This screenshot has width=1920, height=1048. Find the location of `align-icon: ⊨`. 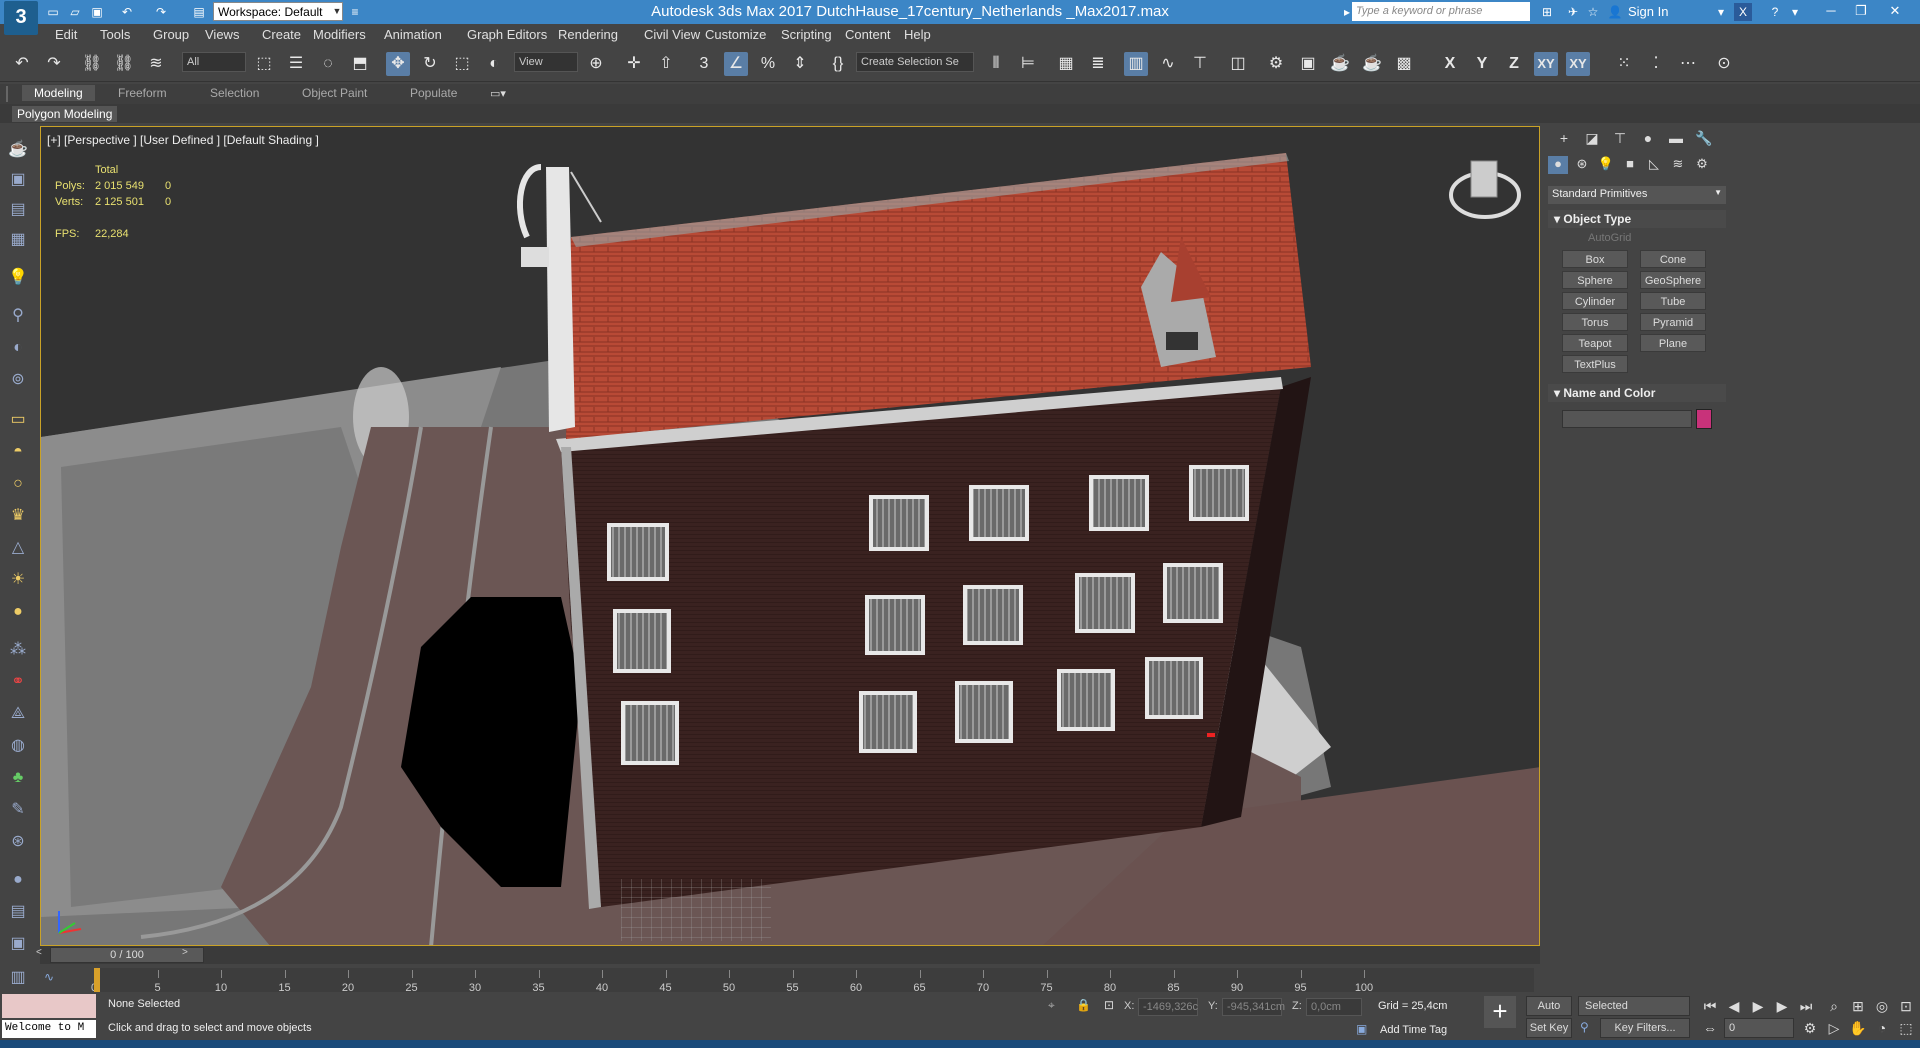

align-icon: ⊨ is located at coordinates (1028, 64).